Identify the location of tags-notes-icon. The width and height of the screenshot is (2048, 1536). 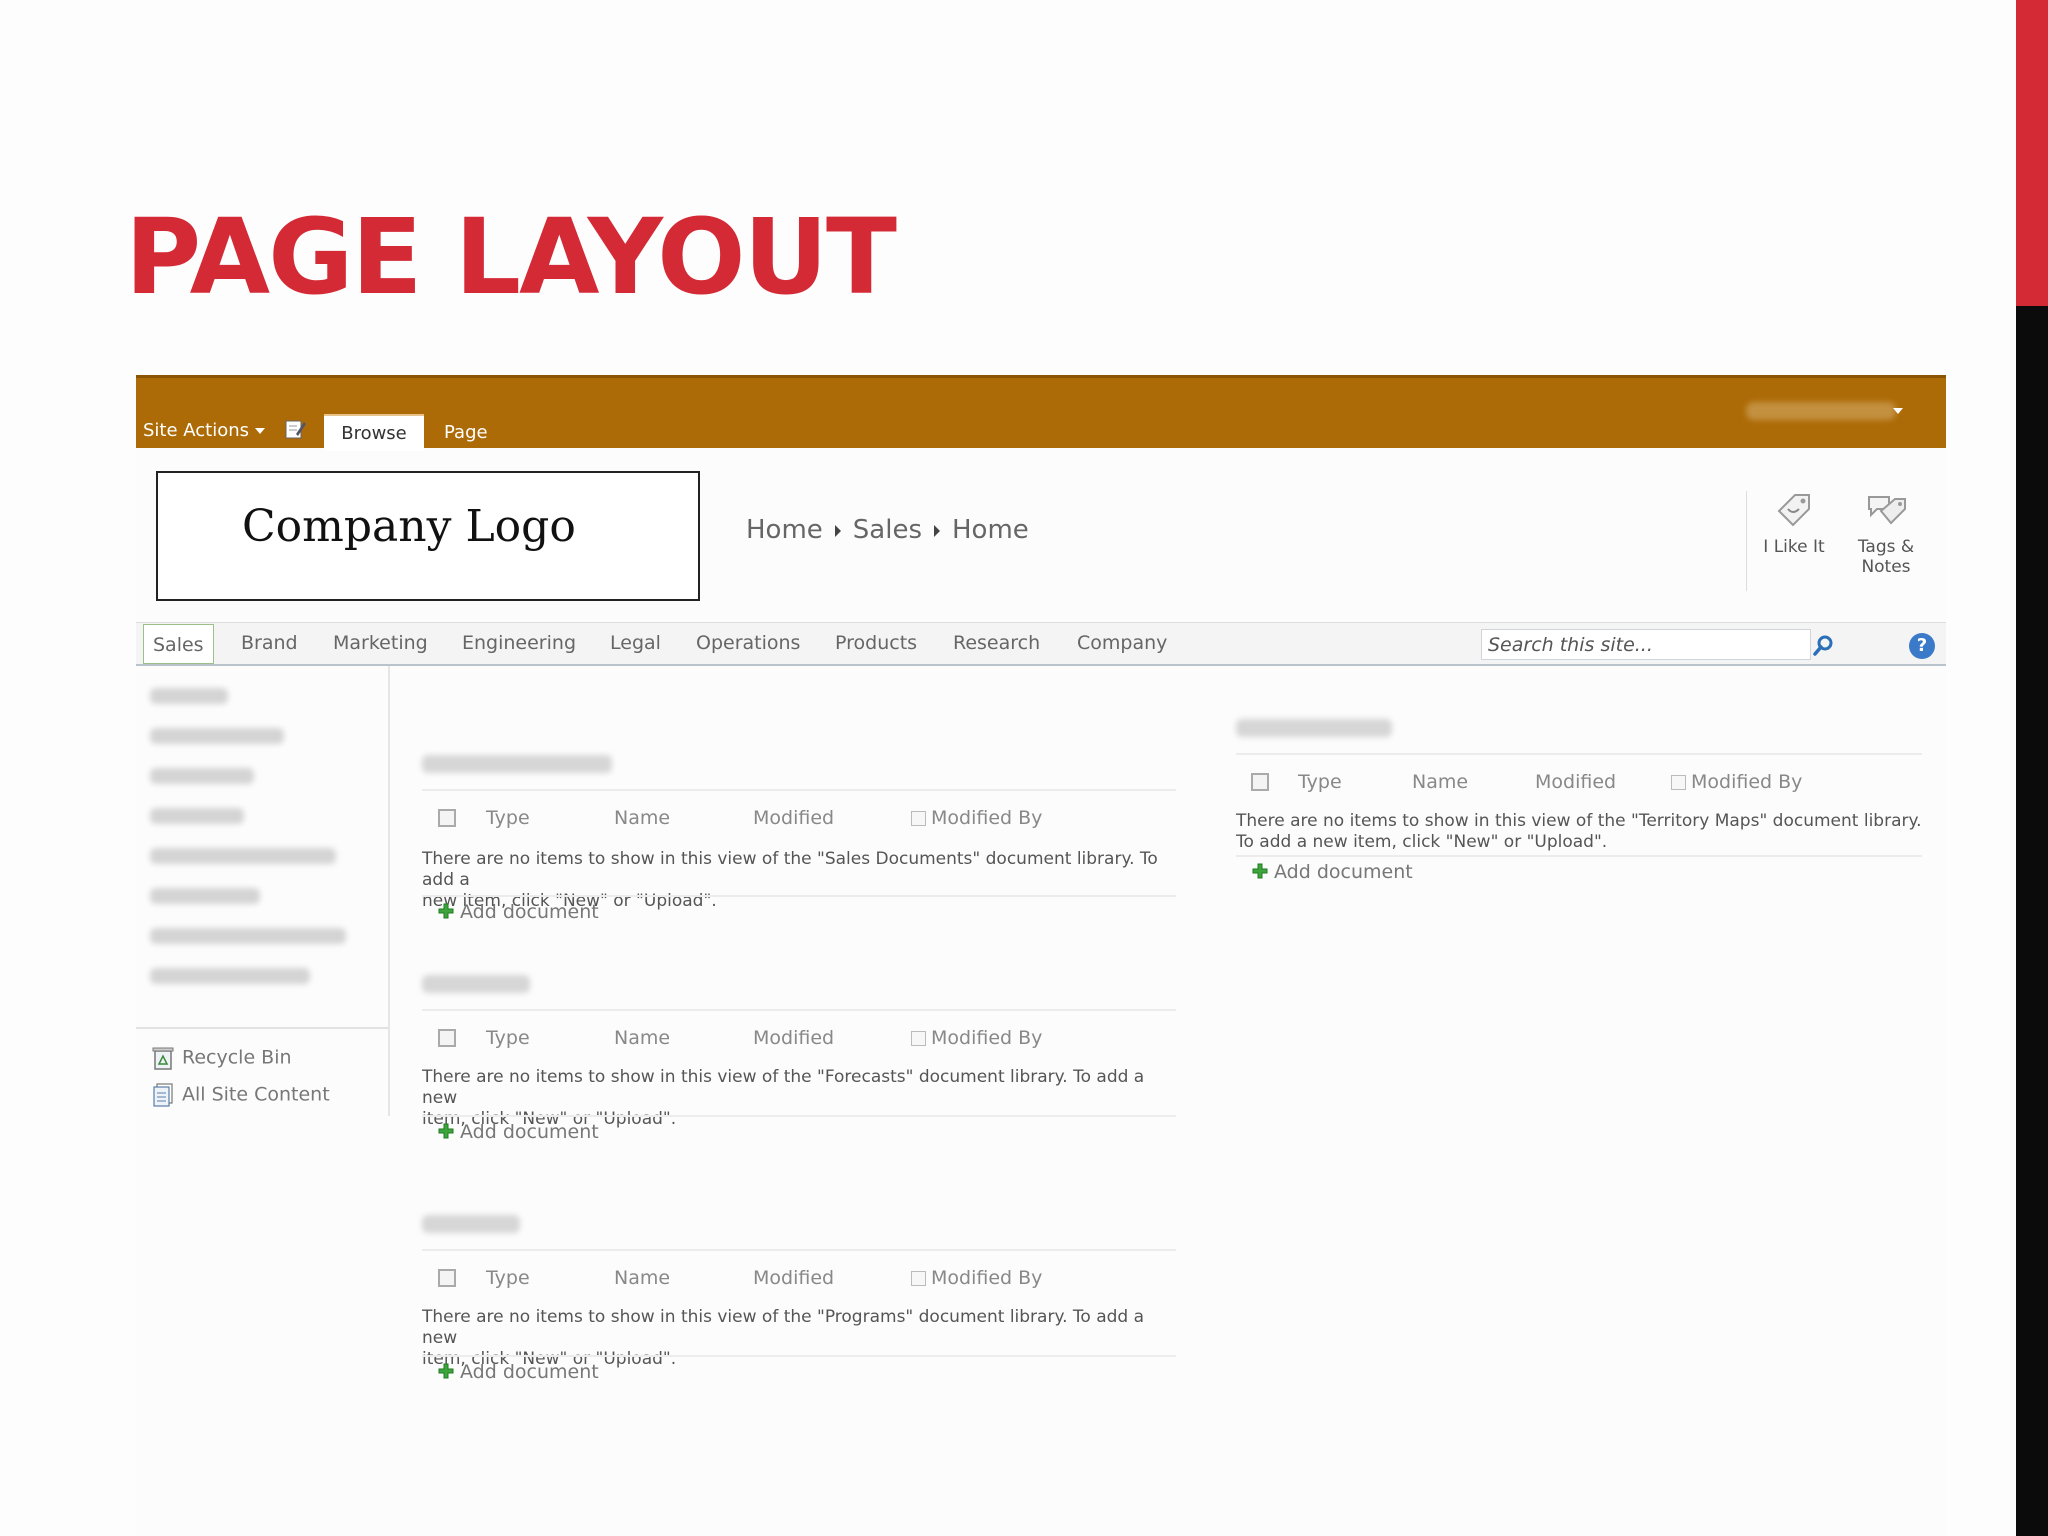
(1887, 510).